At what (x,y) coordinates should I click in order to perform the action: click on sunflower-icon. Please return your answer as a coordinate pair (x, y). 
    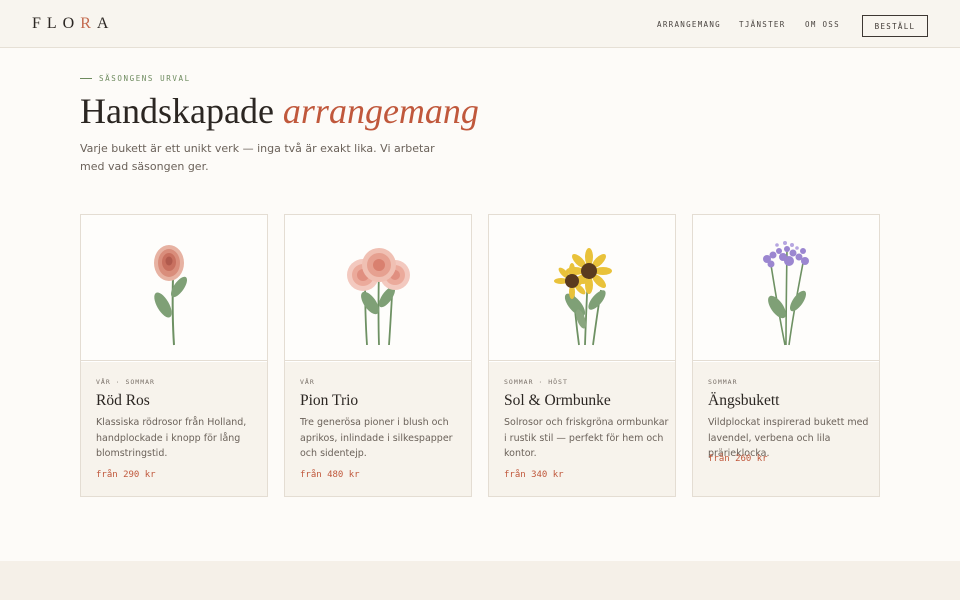
    Looking at the image, I should click on (583, 297).